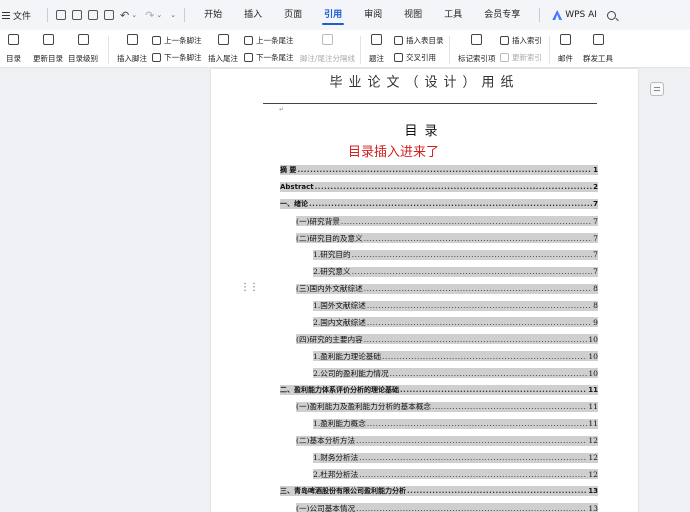 This screenshot has height=512, width=690. I want to click on prev-footnote-label: 上一条脚注, so click(183, 40).